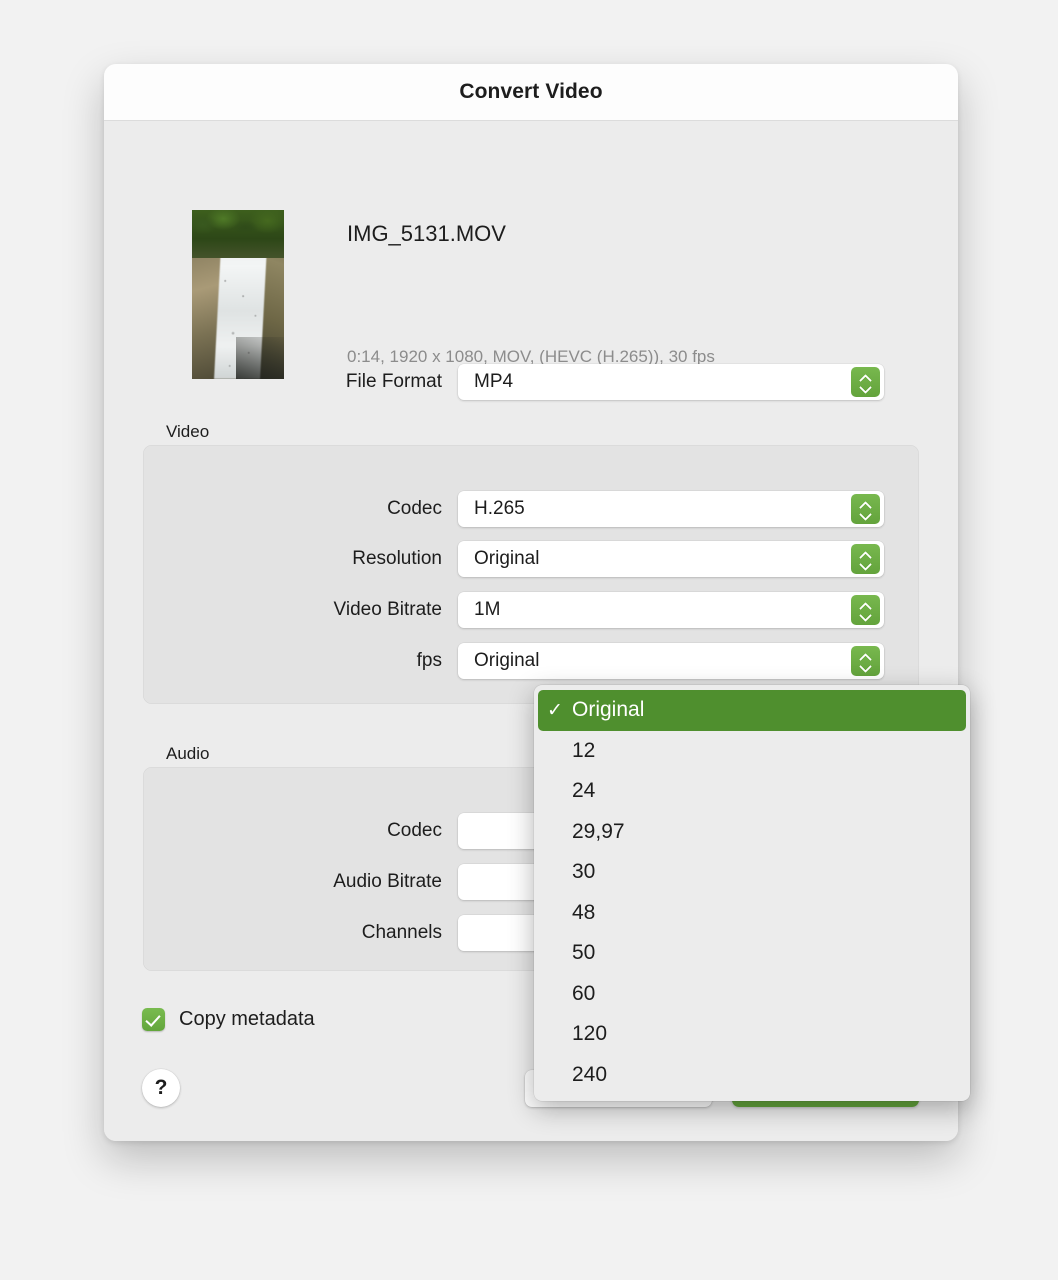 This screenshot has width=1058, height=1280. I want to click on video-resolution-row: Resolution Original, so click(525, 559).